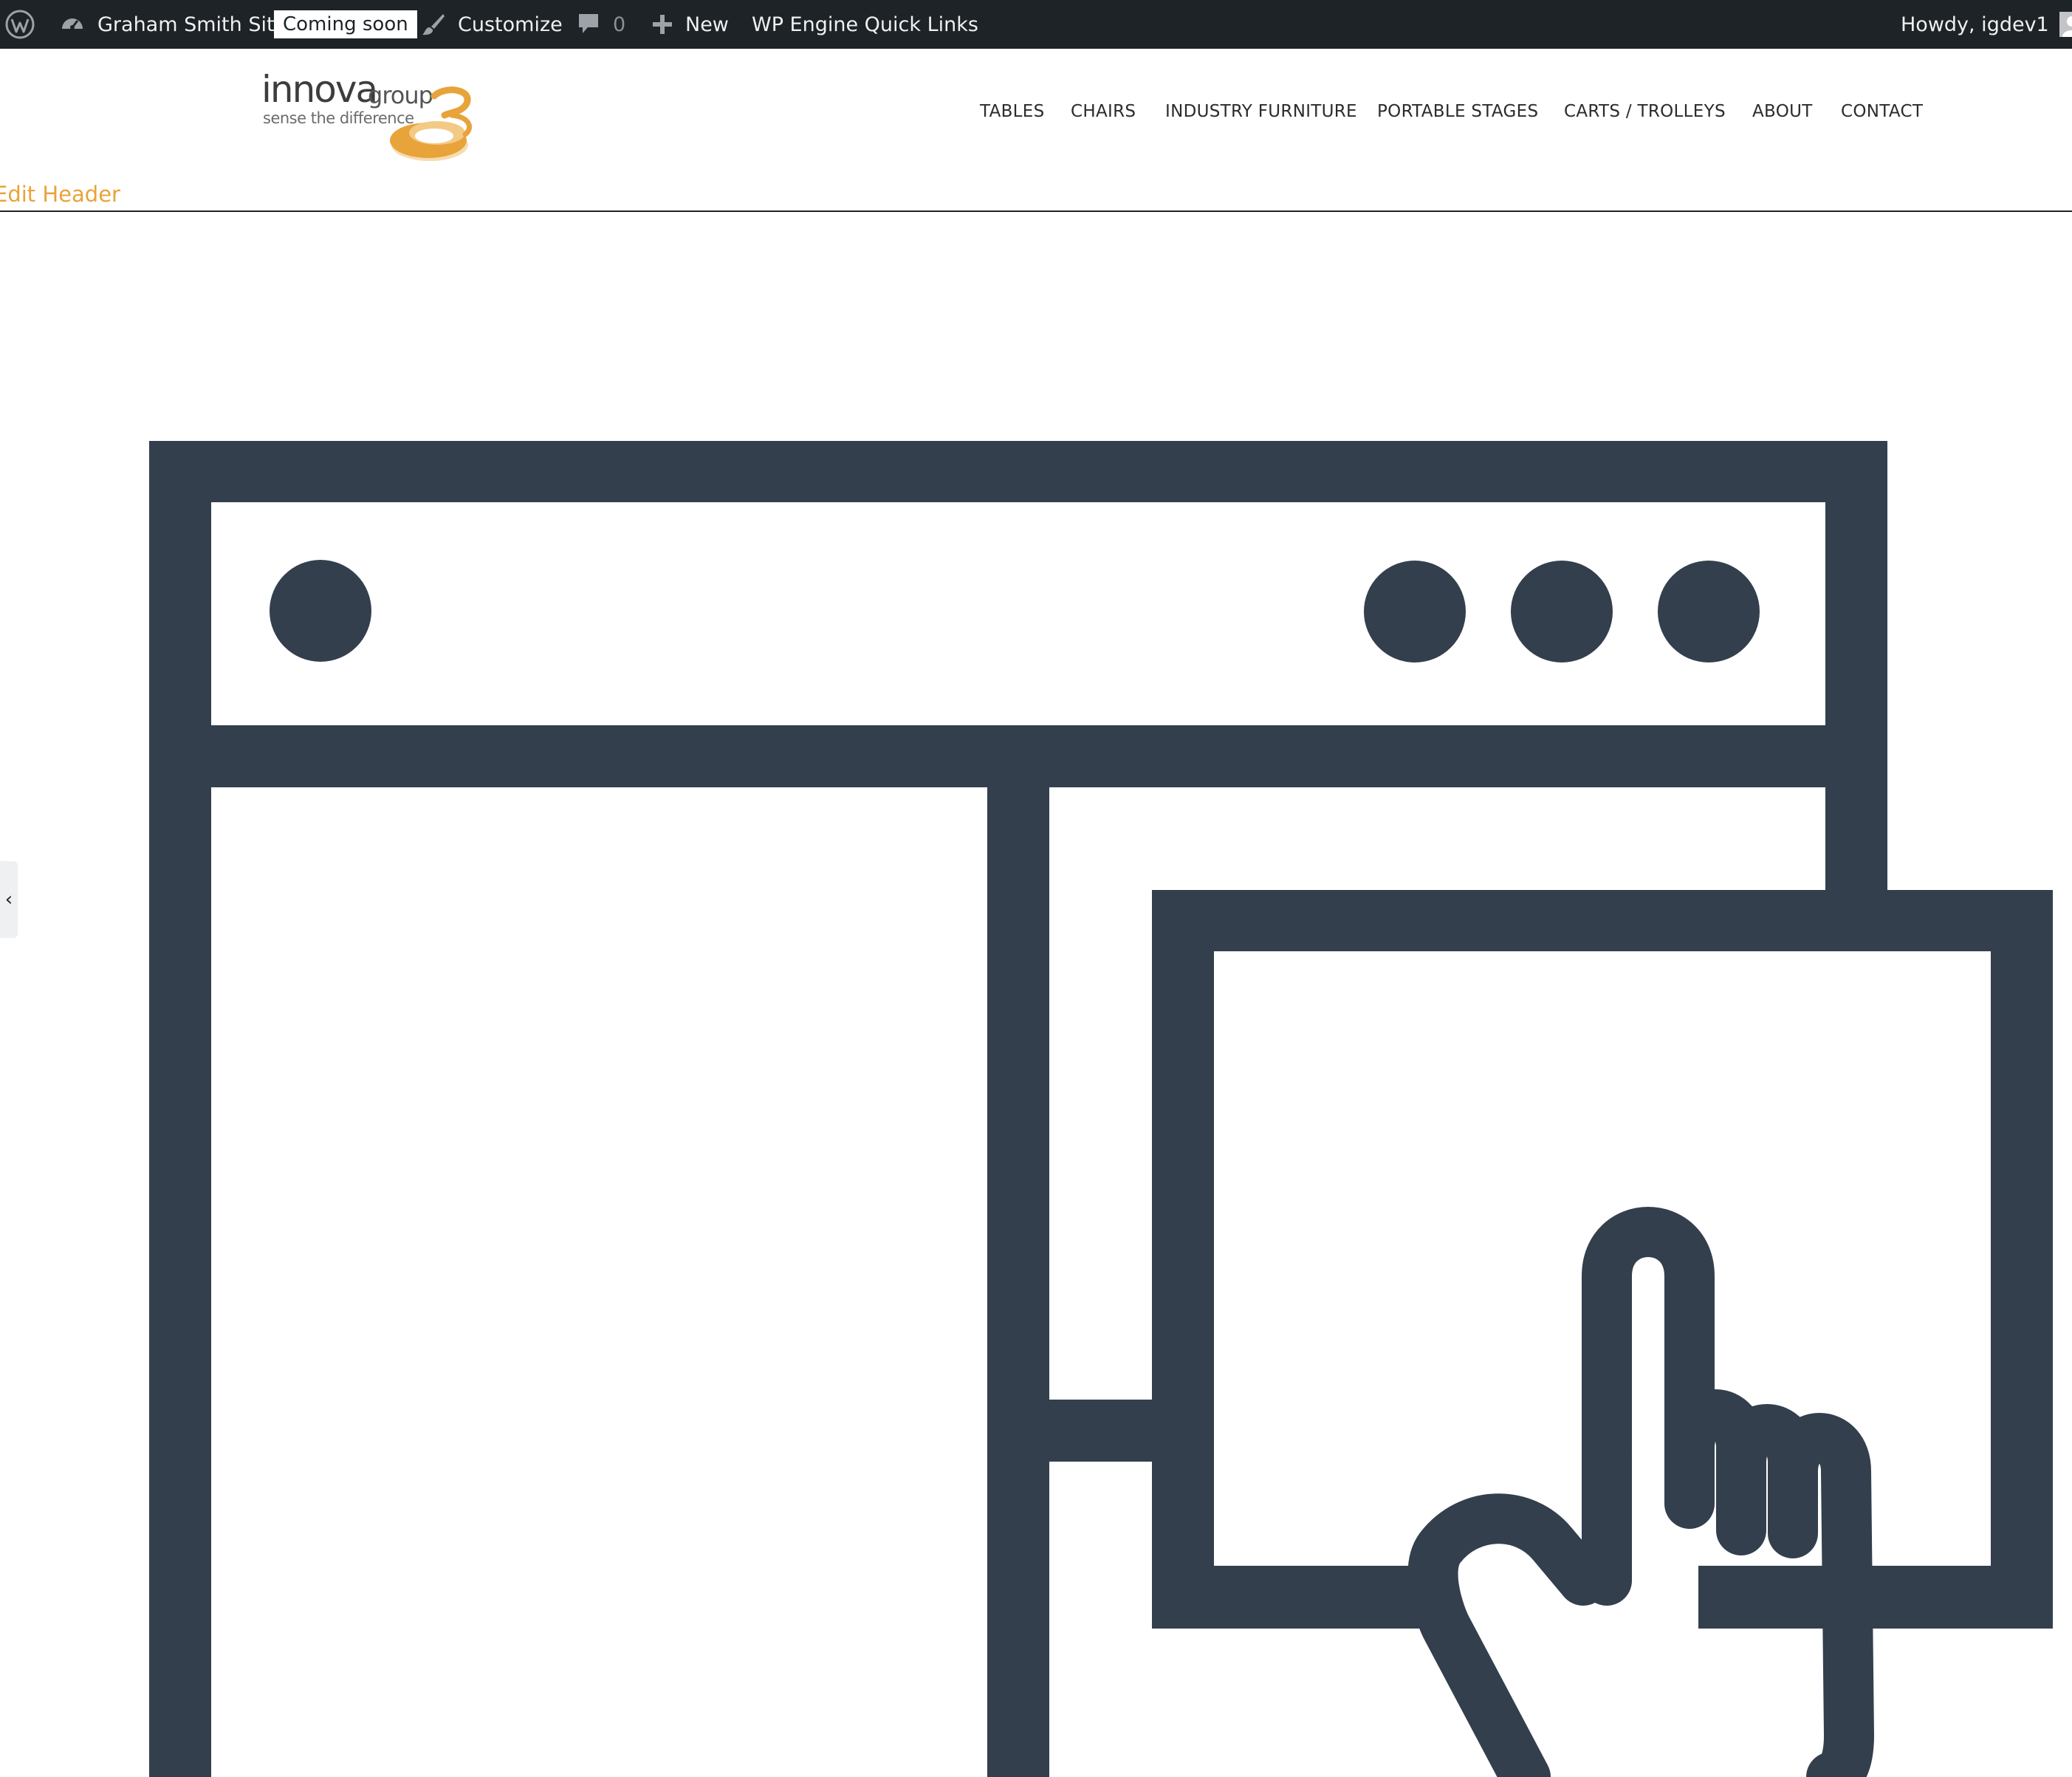  I want to click on chevron-left-icon: ‹, so click(8, 900).